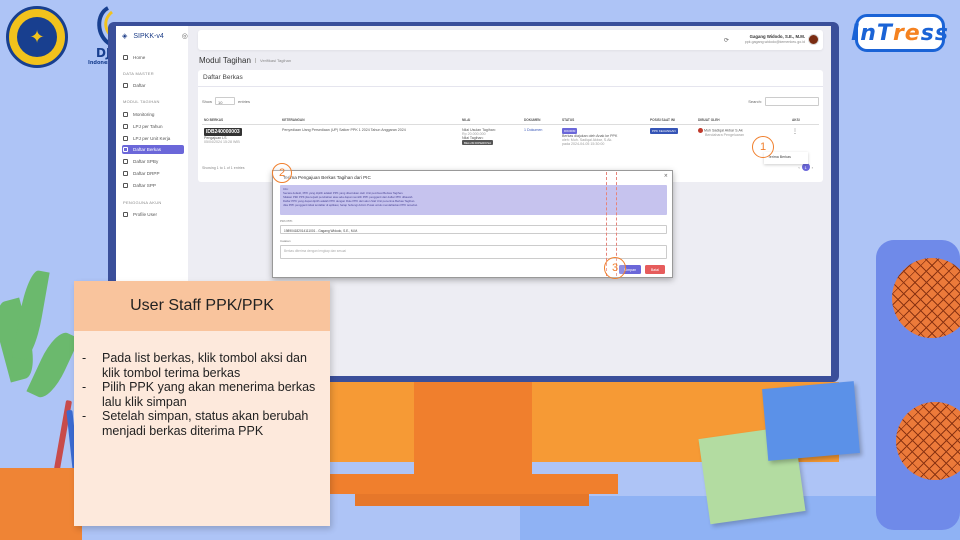 The image size is (960, 540). I want to click on dibuat-role: Bendahara Pengeluaran, so click(724, 135).